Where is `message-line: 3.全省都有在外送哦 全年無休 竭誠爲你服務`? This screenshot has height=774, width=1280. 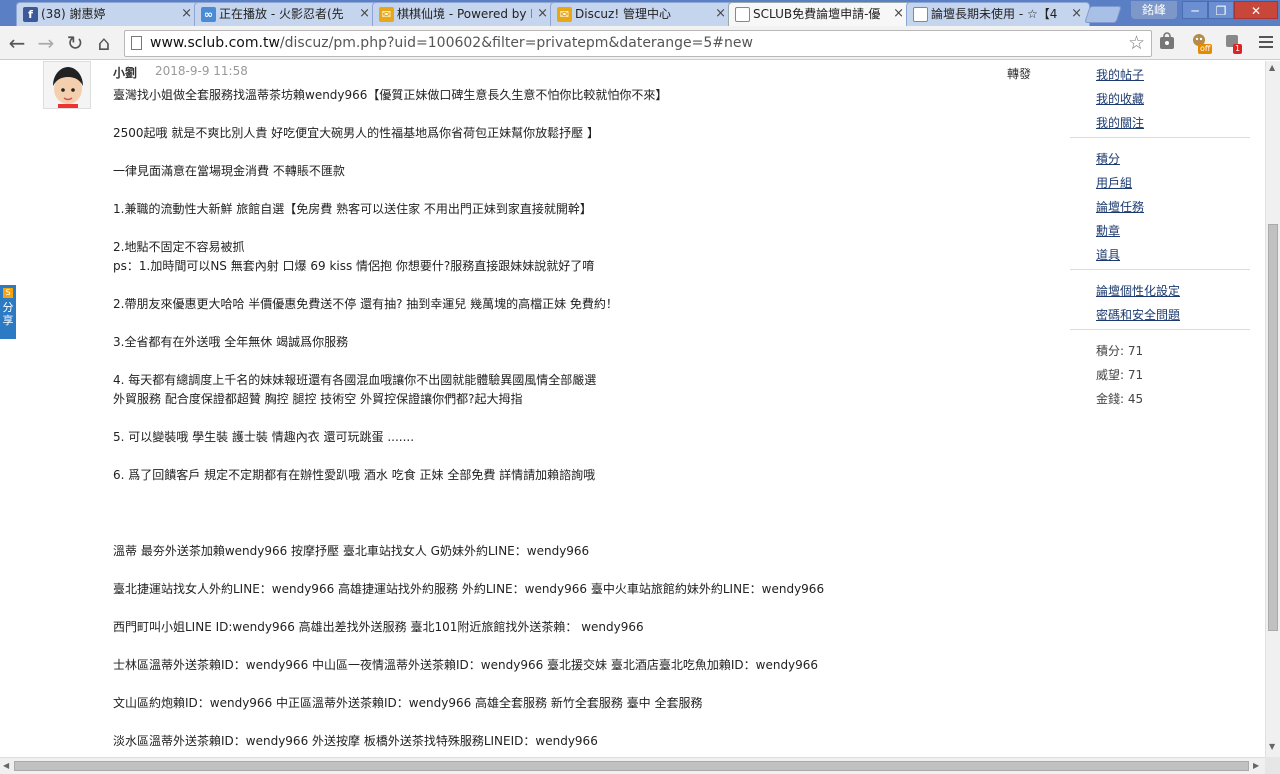 message-line: 3.全省都有在外送哦 全年無休 竭誠爲你服務 is located at coordinates (231, 342).